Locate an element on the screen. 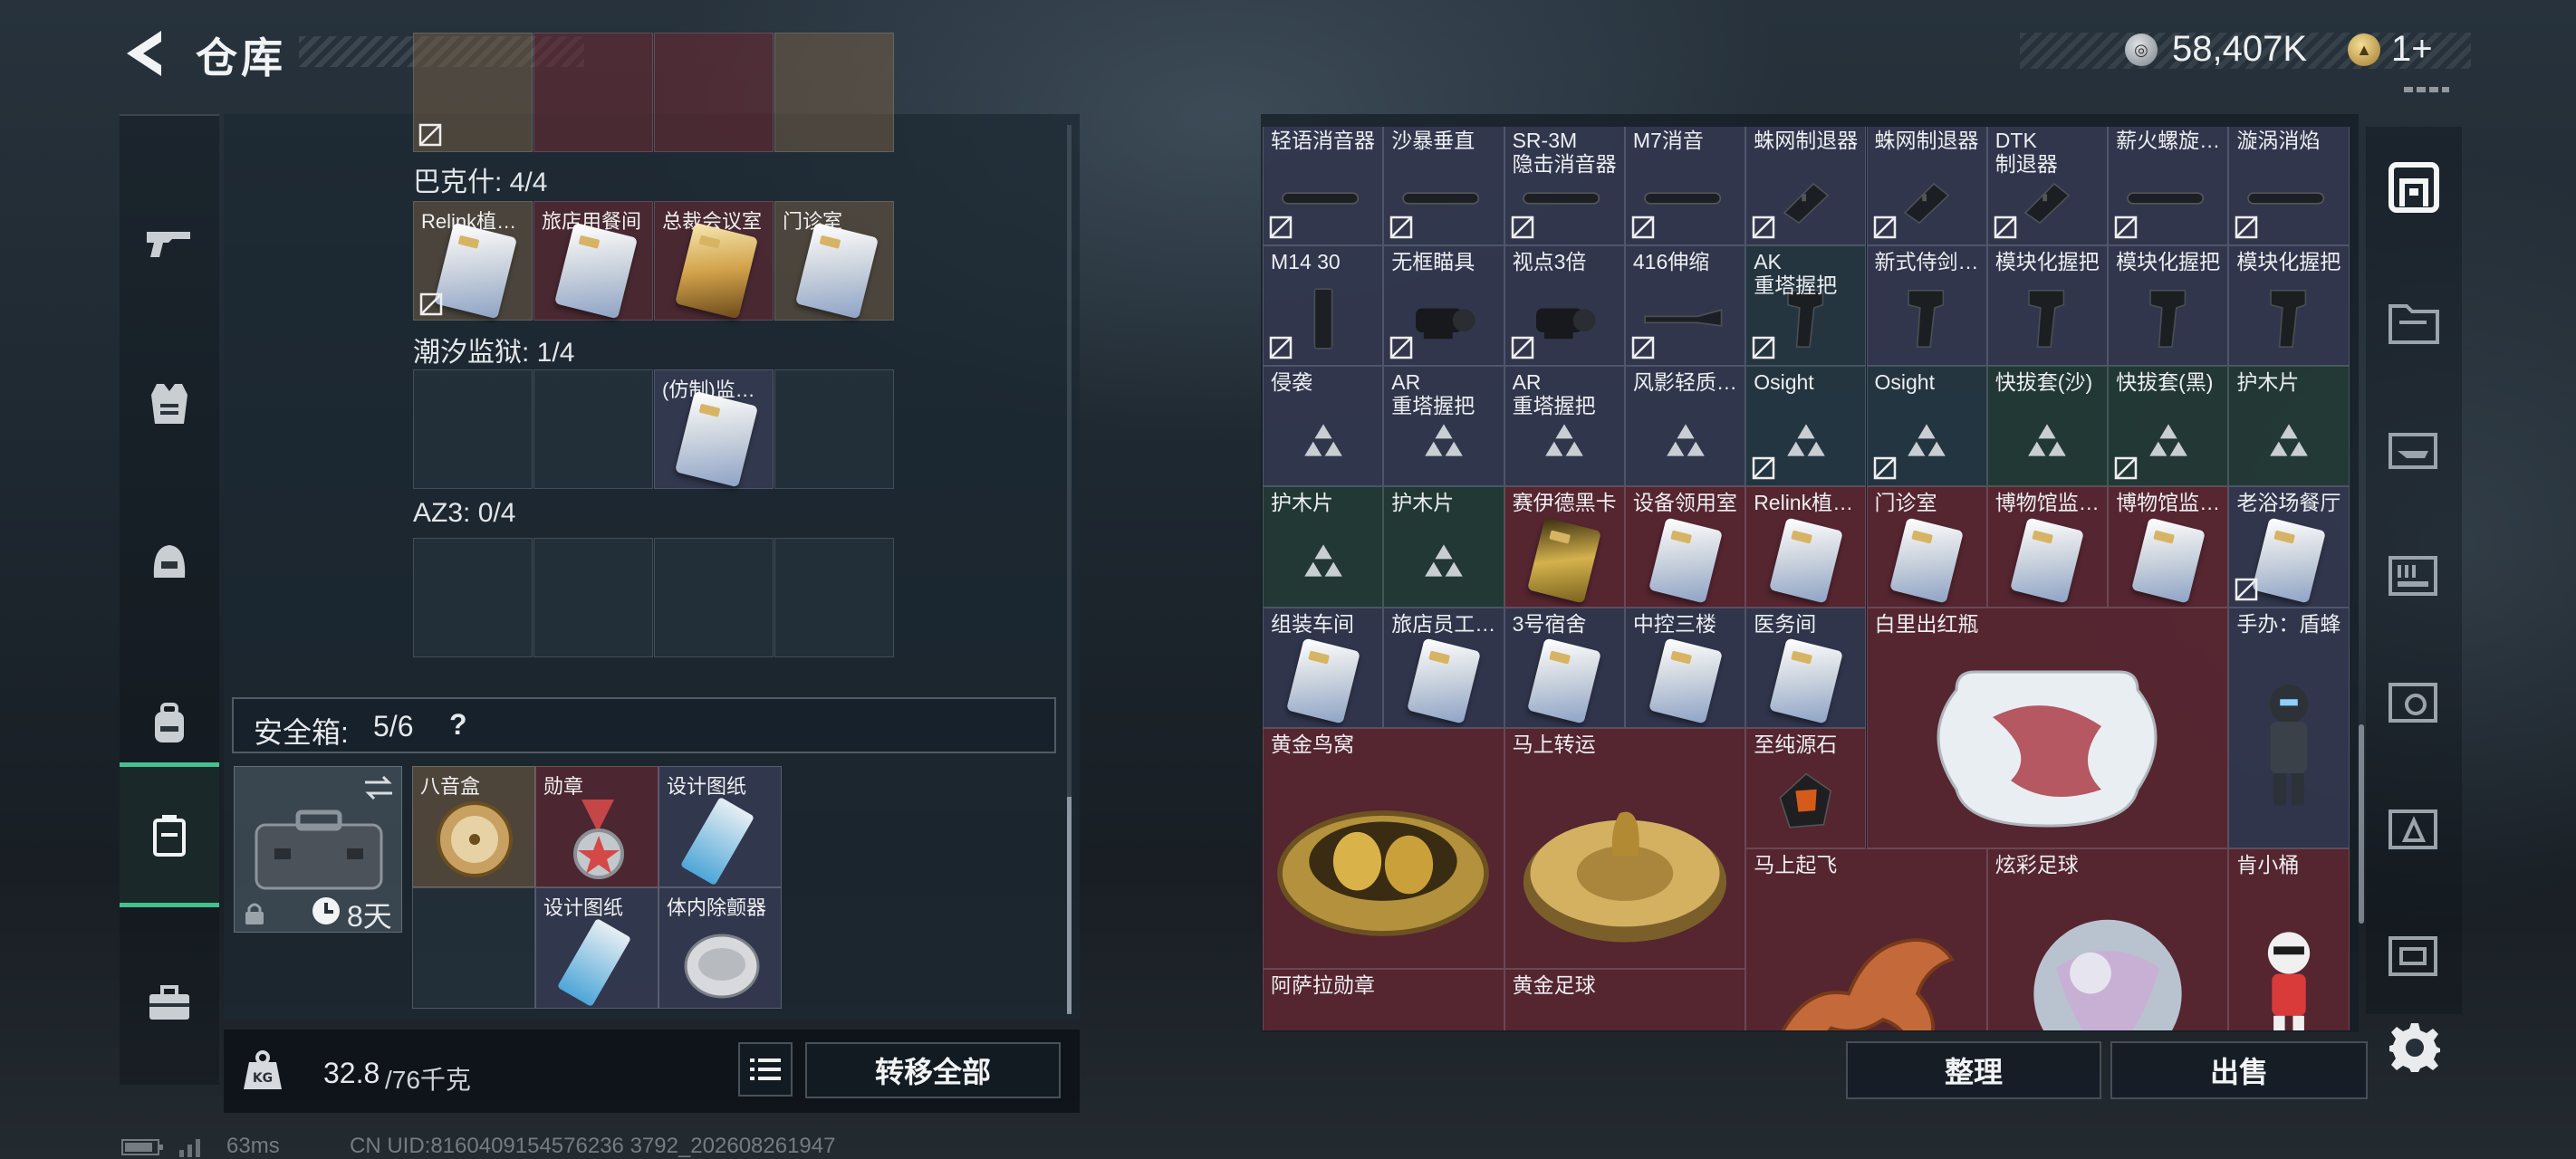 This screenshot has width=2576, height=1159. storage-item: 手办：盾蜂 is located at coordinates (2289, 728).